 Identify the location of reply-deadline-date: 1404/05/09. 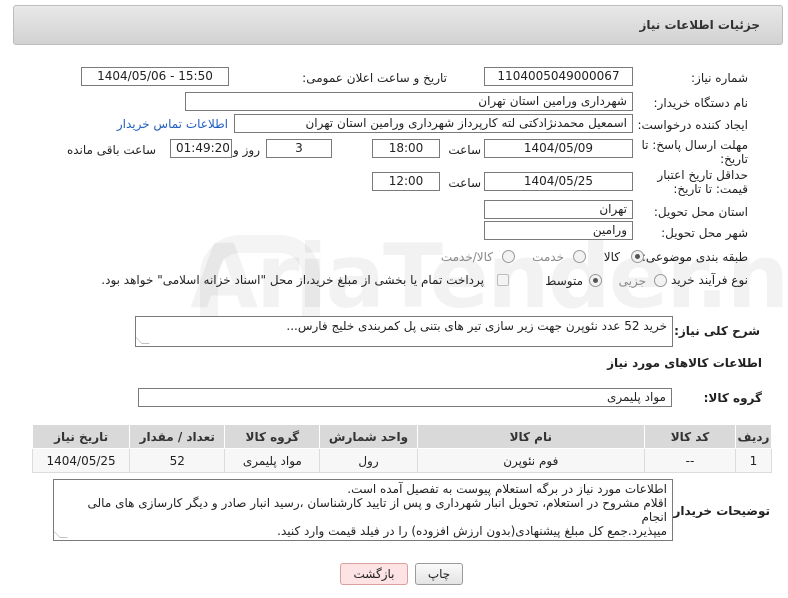
(558, 148).